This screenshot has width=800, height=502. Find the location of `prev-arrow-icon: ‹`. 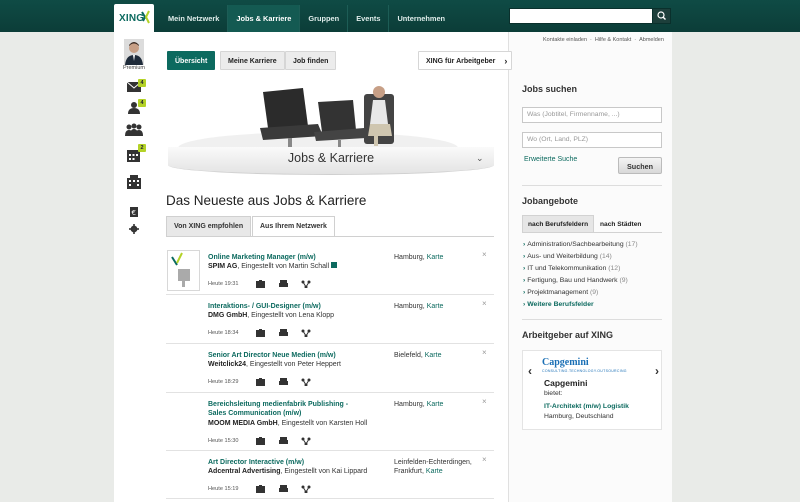

prev-arrow-icon: ‹ is located at coordinates (530, 371).